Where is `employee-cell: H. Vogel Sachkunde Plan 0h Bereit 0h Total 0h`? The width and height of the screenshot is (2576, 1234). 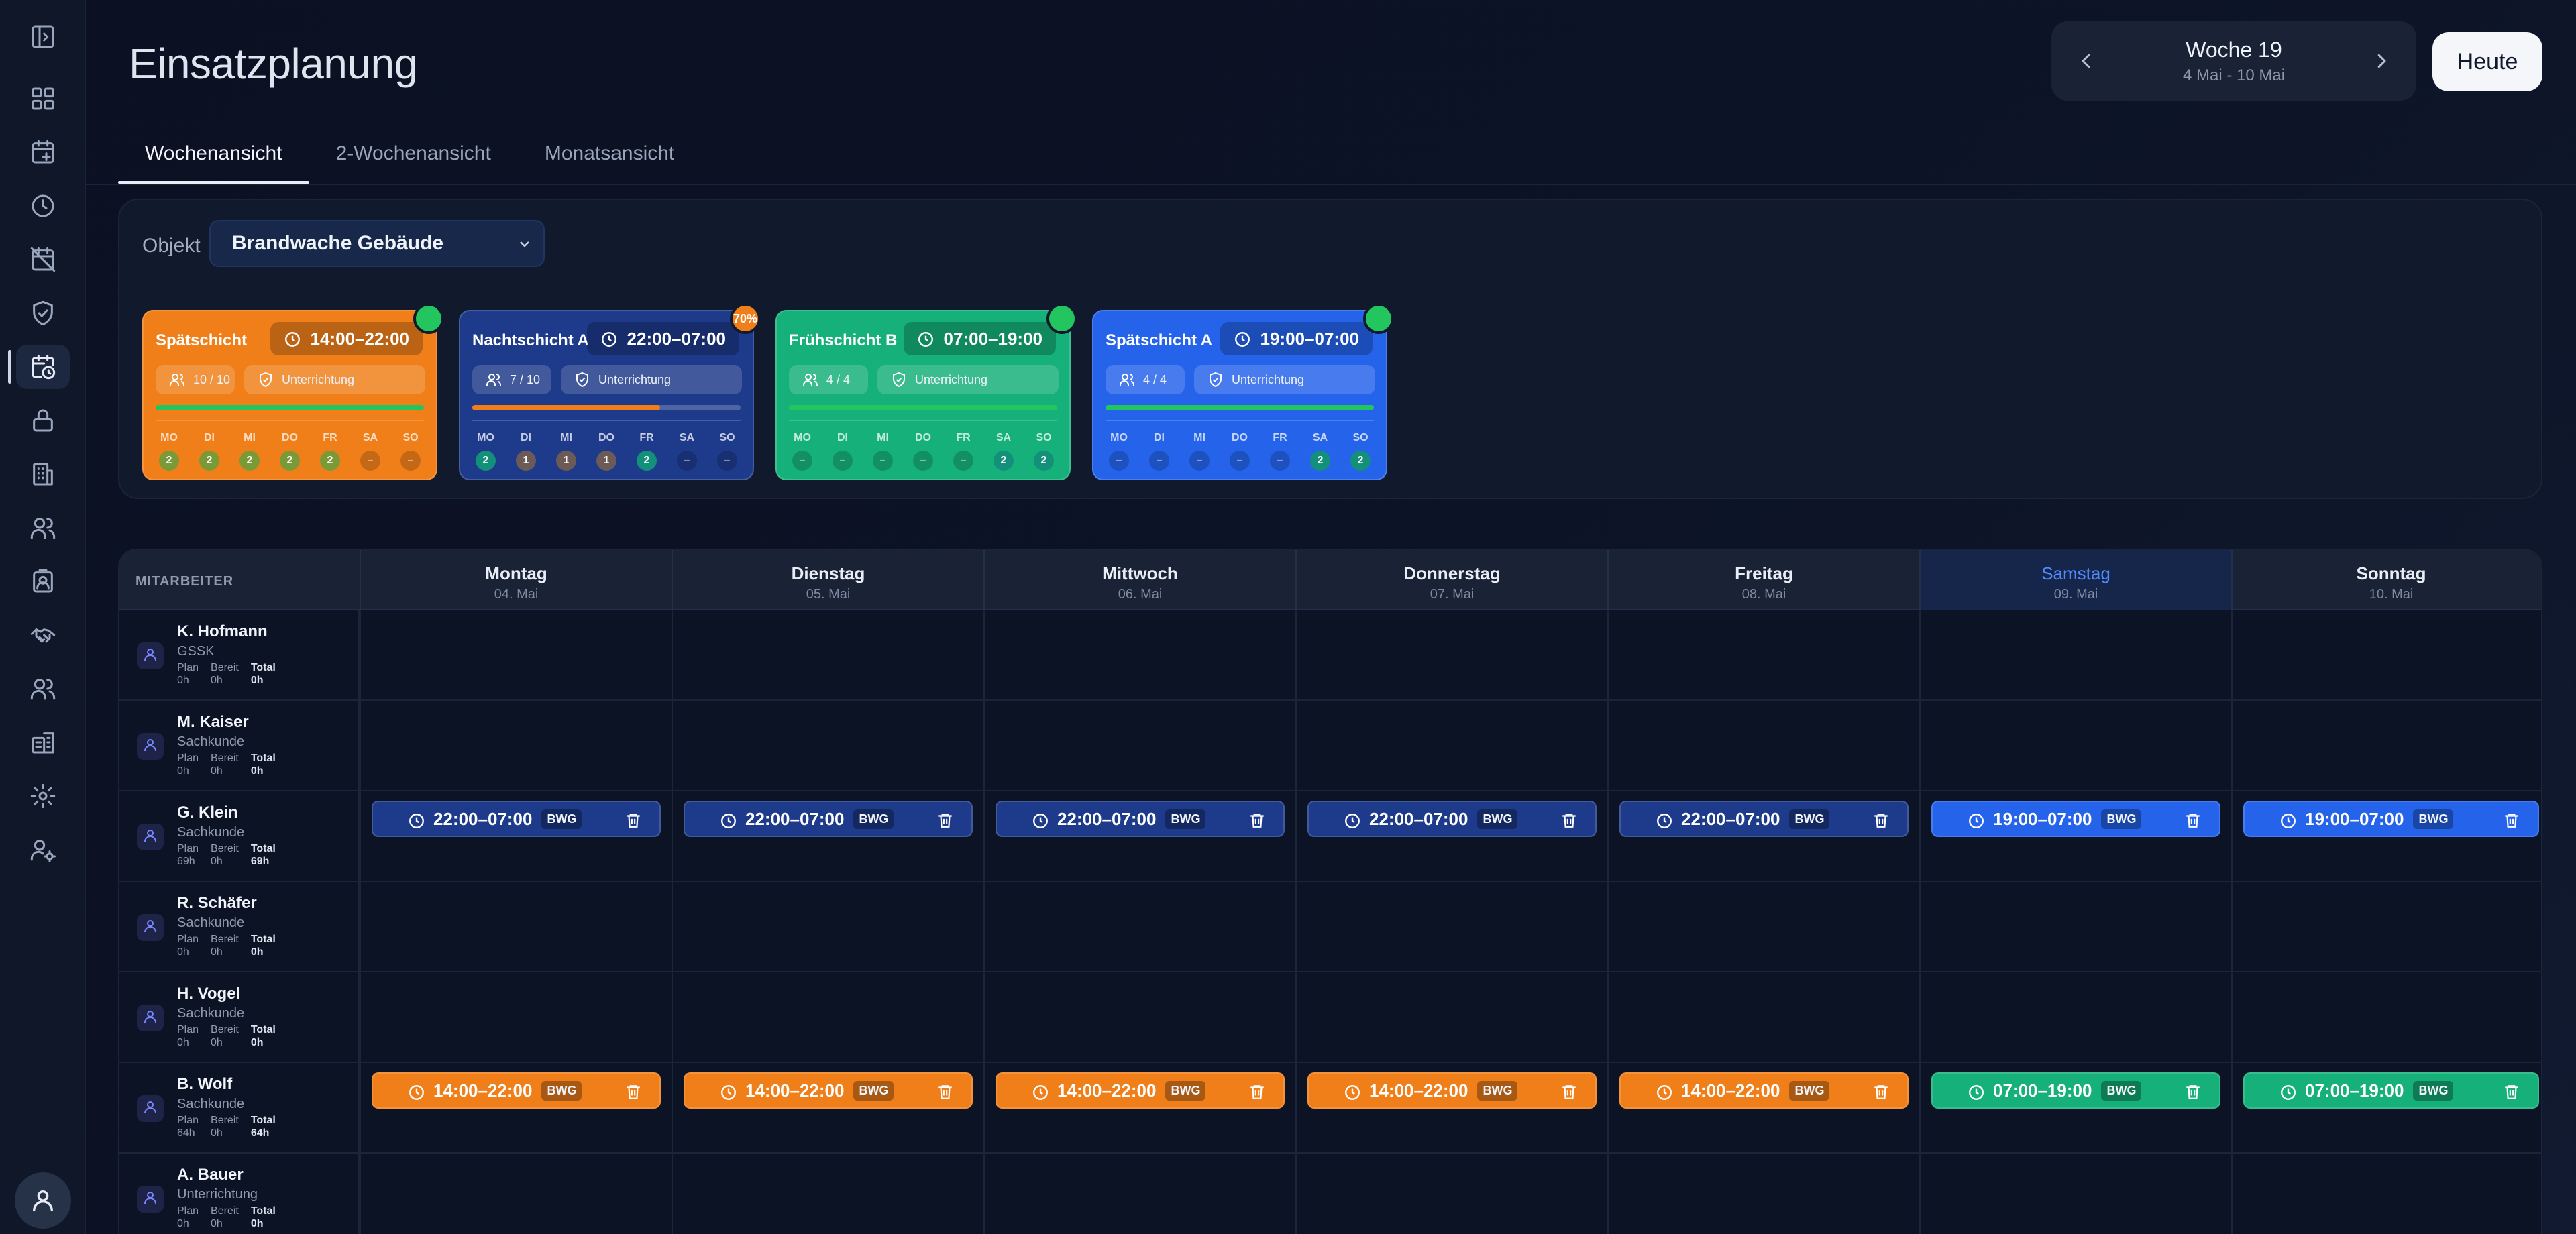
employee-cell: H. Vogel Sachkunde Plan 0h Bereit 0h Total 0h is located at coordinates (239, 1017).